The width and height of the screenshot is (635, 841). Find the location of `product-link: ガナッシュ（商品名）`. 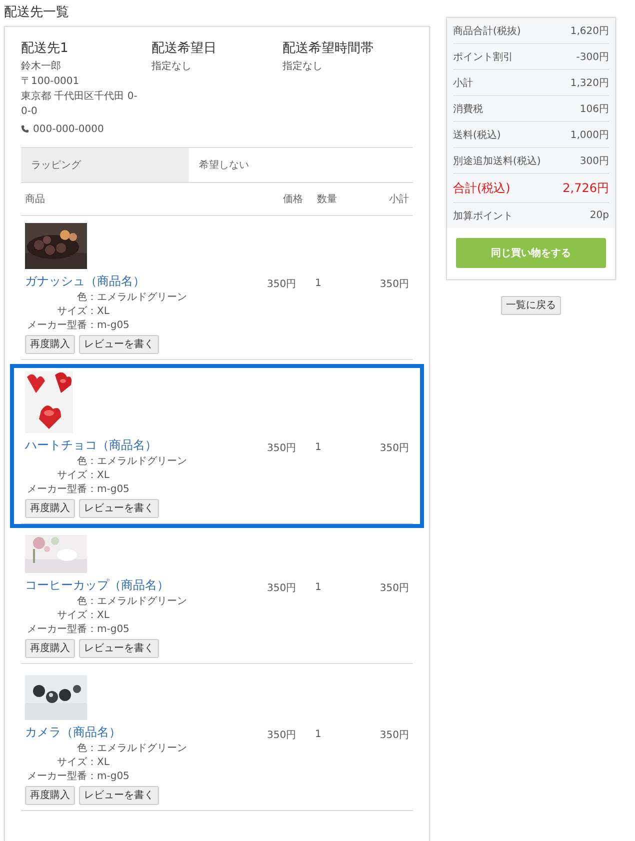

product-link: ガナッシュ（商品名） is located at coordinates (146, 281).